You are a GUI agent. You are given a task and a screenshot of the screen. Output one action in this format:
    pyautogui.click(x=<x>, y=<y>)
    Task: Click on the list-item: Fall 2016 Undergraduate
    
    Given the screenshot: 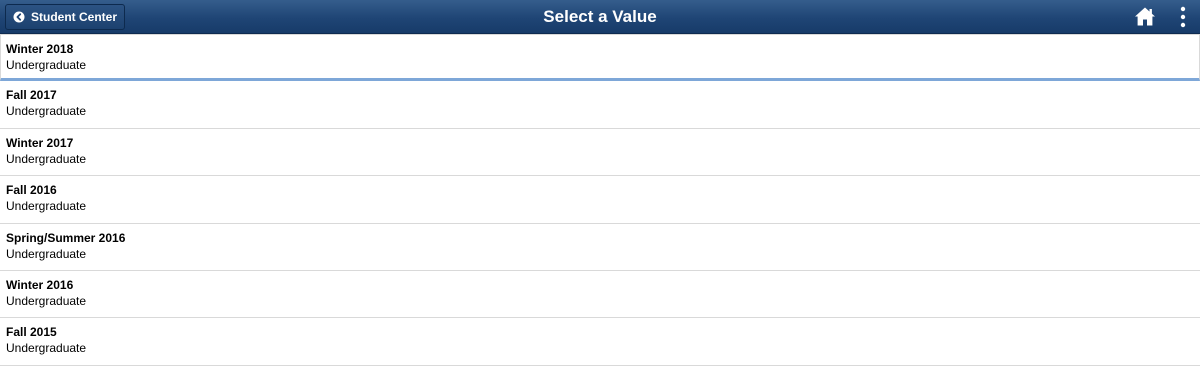 What is the action you would take?
    pyautogui.click(x=600, y=200)
    